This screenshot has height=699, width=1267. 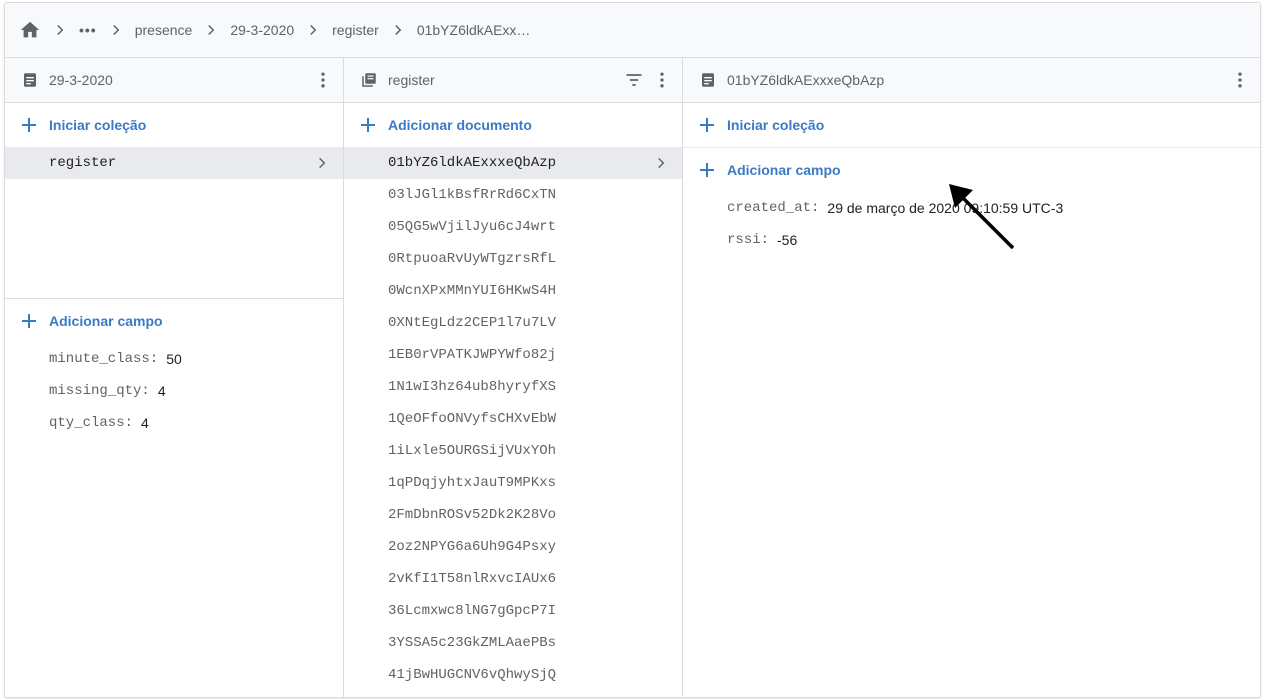 I want to click on breadcrumb-register: register, so click(x=355, y=30).